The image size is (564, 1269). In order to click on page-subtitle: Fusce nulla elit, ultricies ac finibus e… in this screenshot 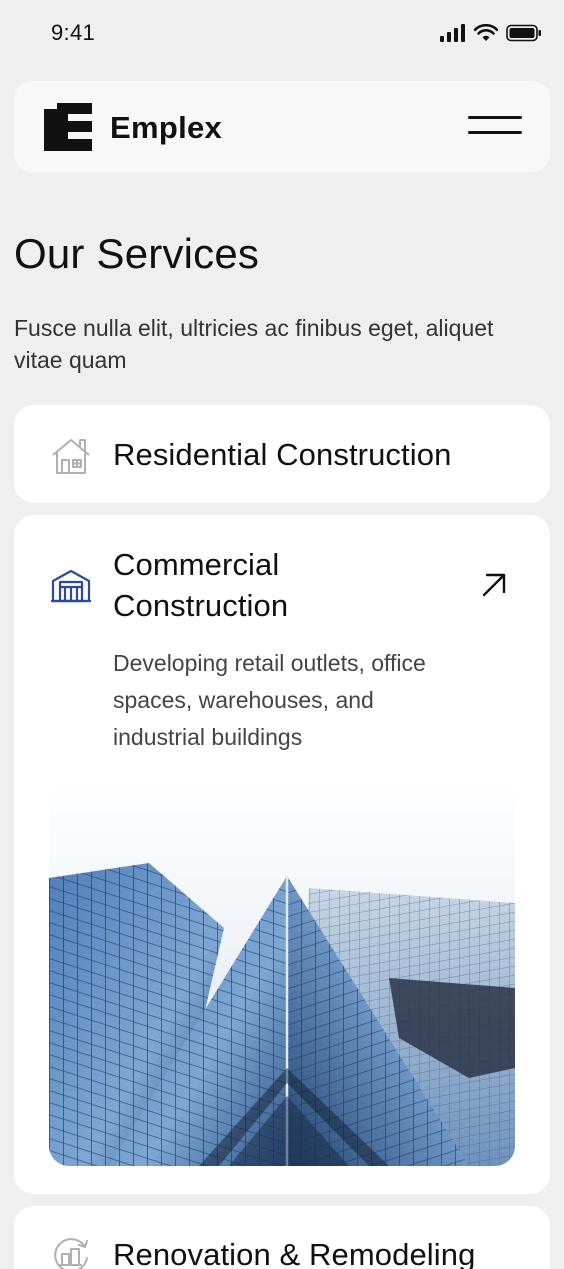, I will do `click(254, 344)`.